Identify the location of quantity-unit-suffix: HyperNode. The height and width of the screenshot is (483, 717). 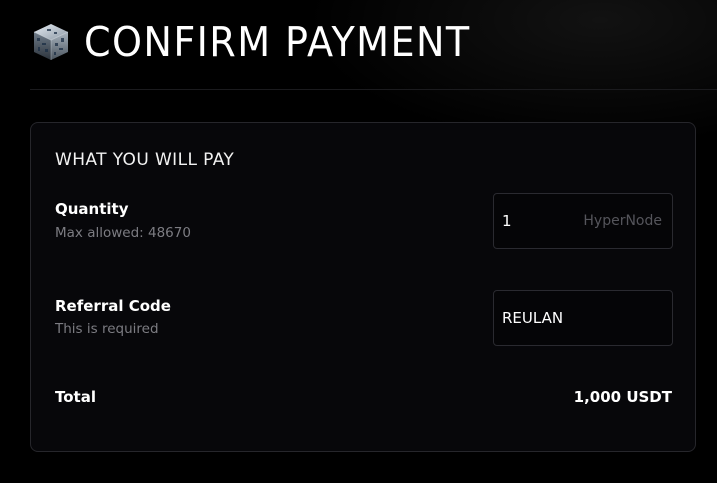
(622, 221).